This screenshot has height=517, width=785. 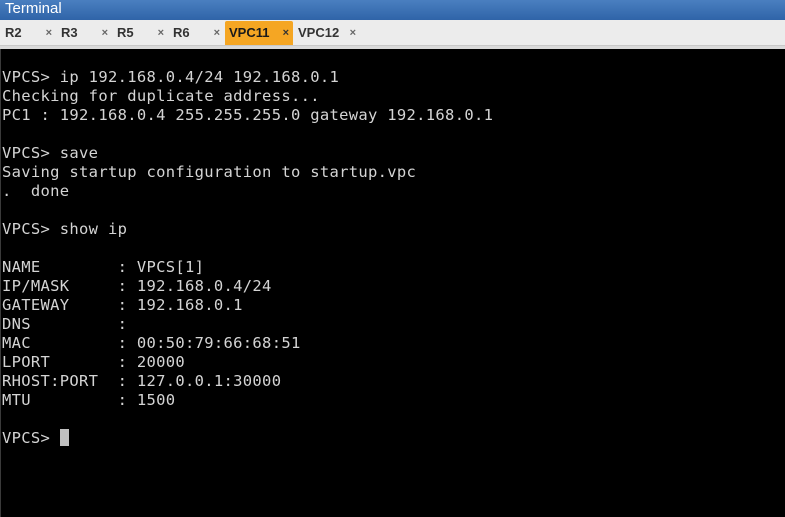 I want to click on tab-vpc12: VPC12 ×, so click(x=327, y=33).